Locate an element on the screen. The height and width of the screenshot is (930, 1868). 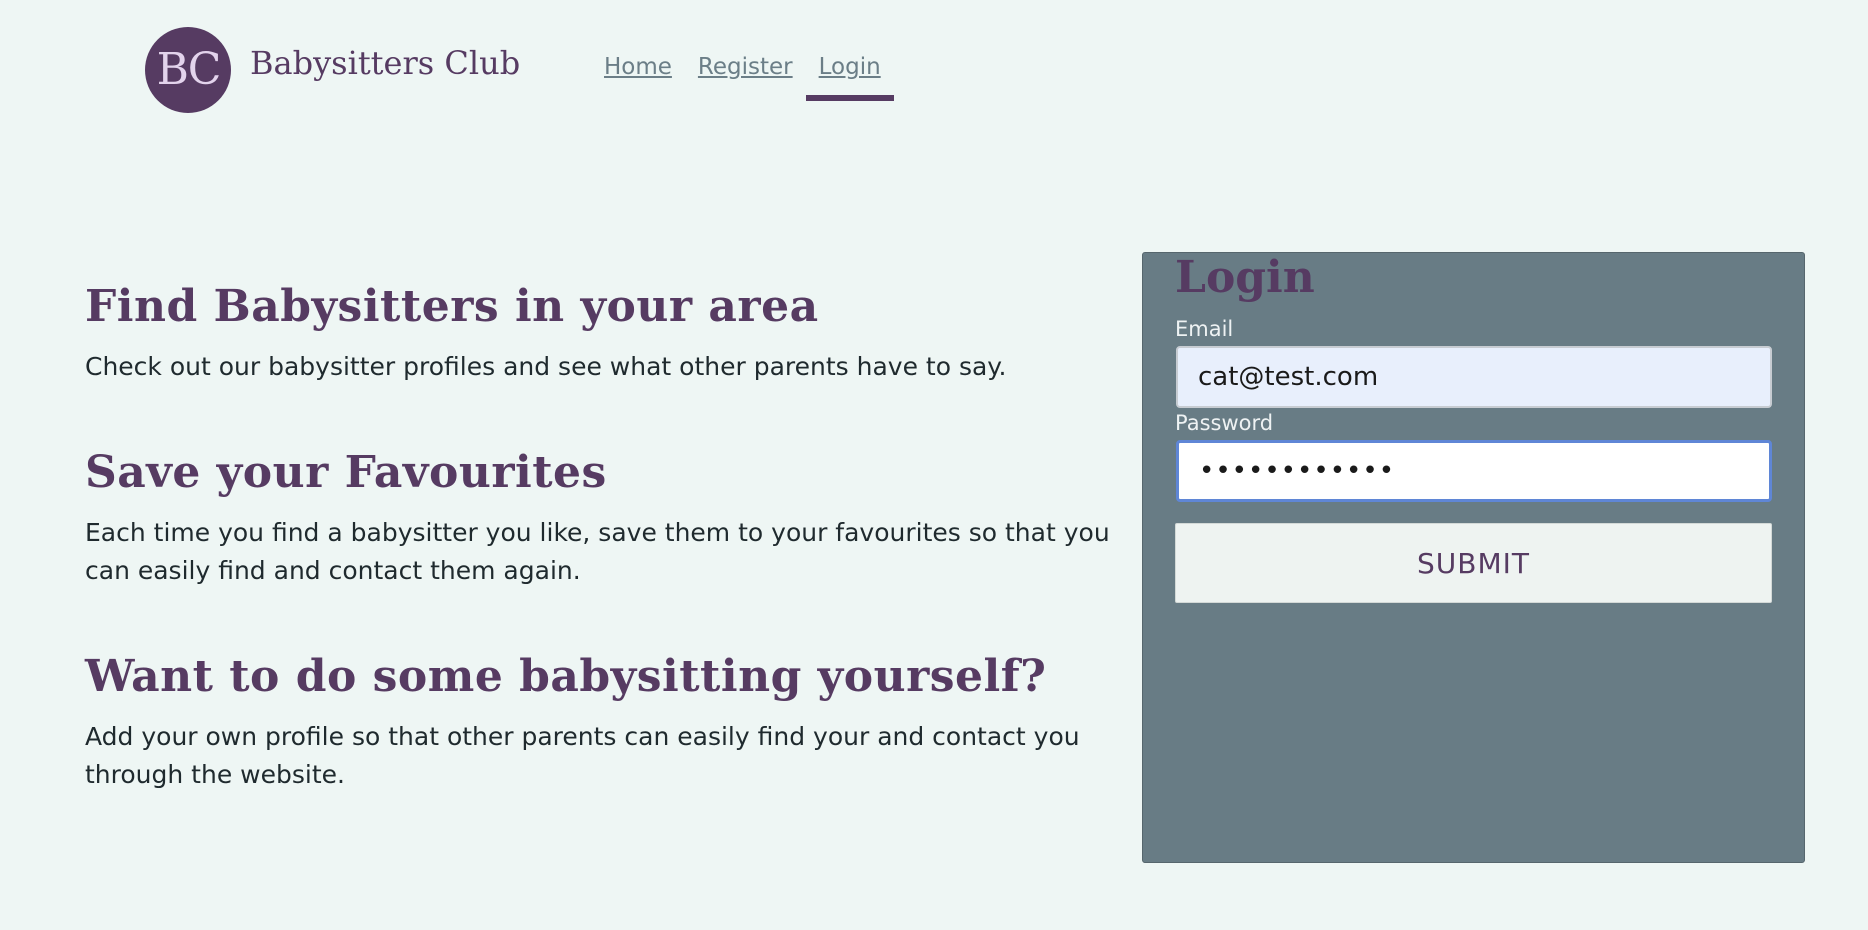
email-label: Email is located at coordinates (1204, 329).